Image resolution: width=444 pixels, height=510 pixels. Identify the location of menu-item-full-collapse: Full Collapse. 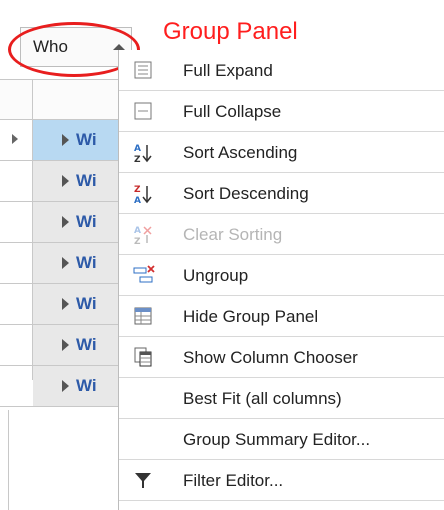
(281, 111).